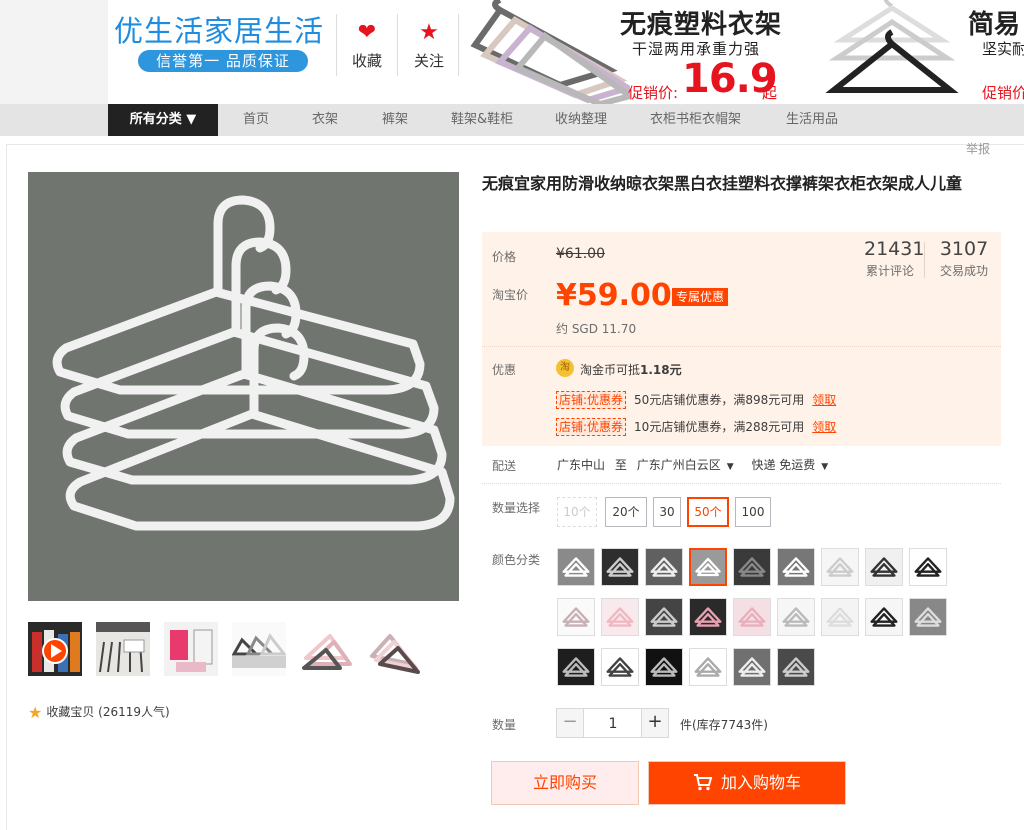 This screenshot has width=1024, height=830. What do you see at coordinates (812, 120) in the screenshot?
I see `nav-item-daily-goods: 生活用品` at bounding box center [812, 120].